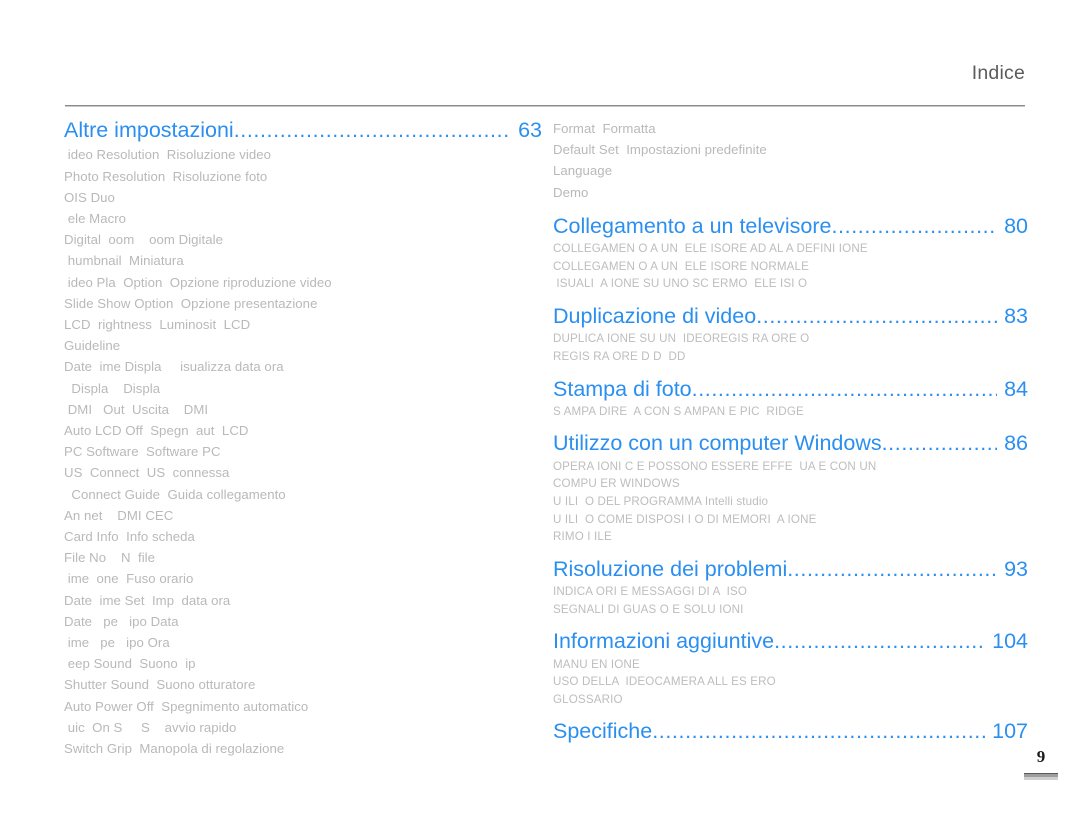  What do you see at coordinates (303, 197) in the screenshot?
I see `toc-subitem: OIS Duo` at bounding box center [303, 197].